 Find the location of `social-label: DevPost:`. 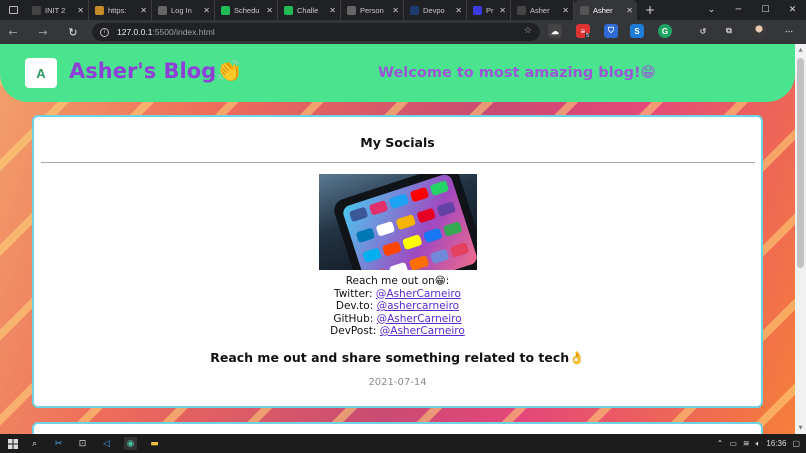

social-label: DevPost: is located at coordinates (353, 331).